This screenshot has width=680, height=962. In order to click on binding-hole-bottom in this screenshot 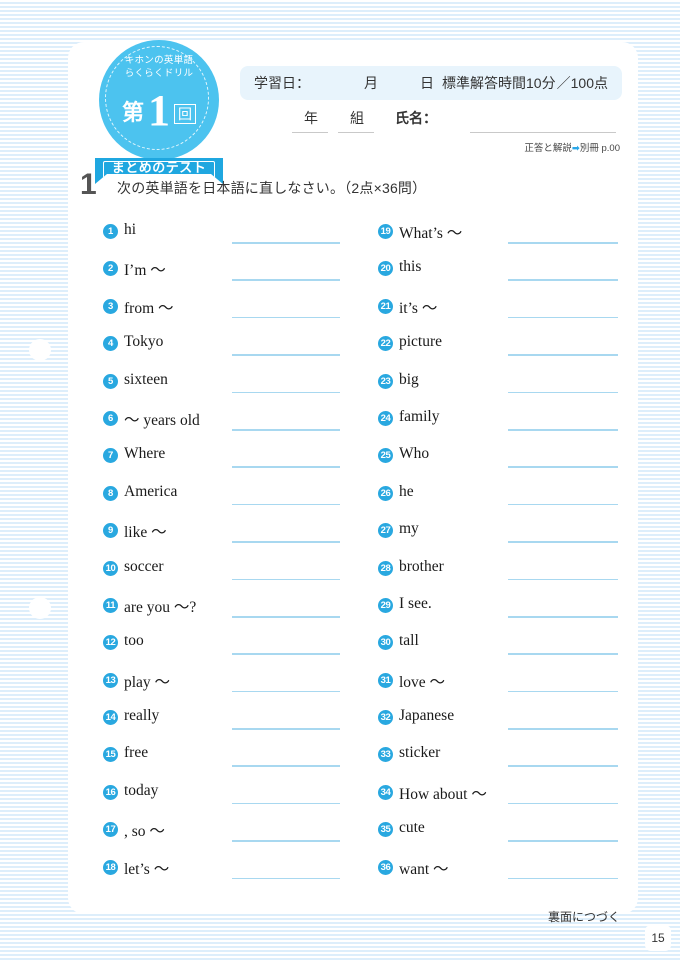, I will do `click(40, 608)`.